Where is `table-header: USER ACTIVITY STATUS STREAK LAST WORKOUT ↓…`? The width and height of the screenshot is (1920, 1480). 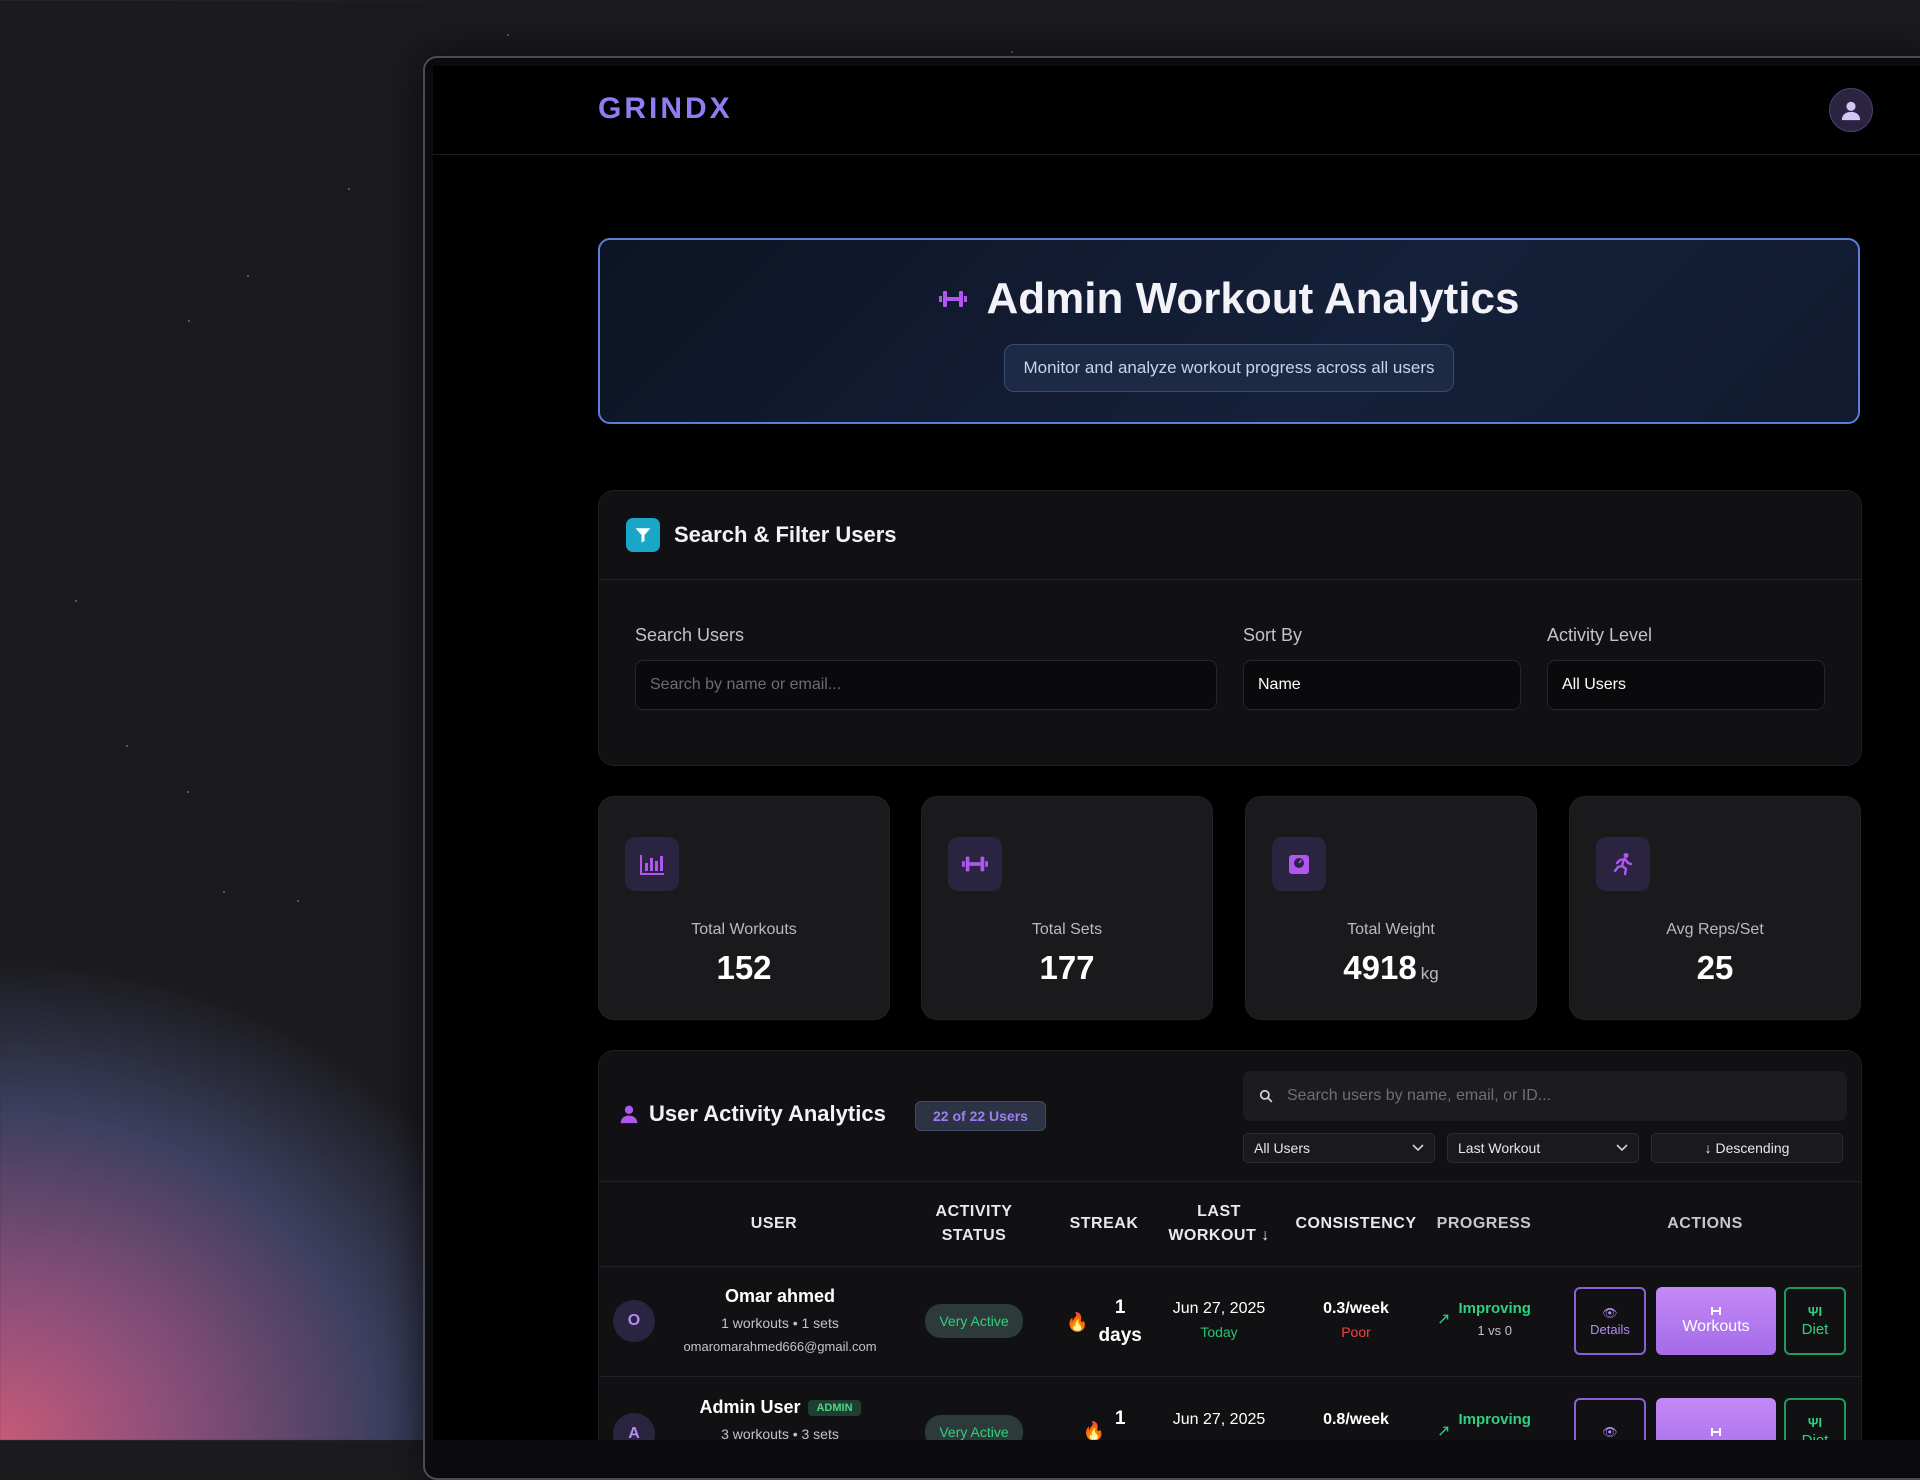 table-header: USER ACTIVITY STATUS STREAK LAST WORKOUT ↓… is located at coordinates (1230, 1224).